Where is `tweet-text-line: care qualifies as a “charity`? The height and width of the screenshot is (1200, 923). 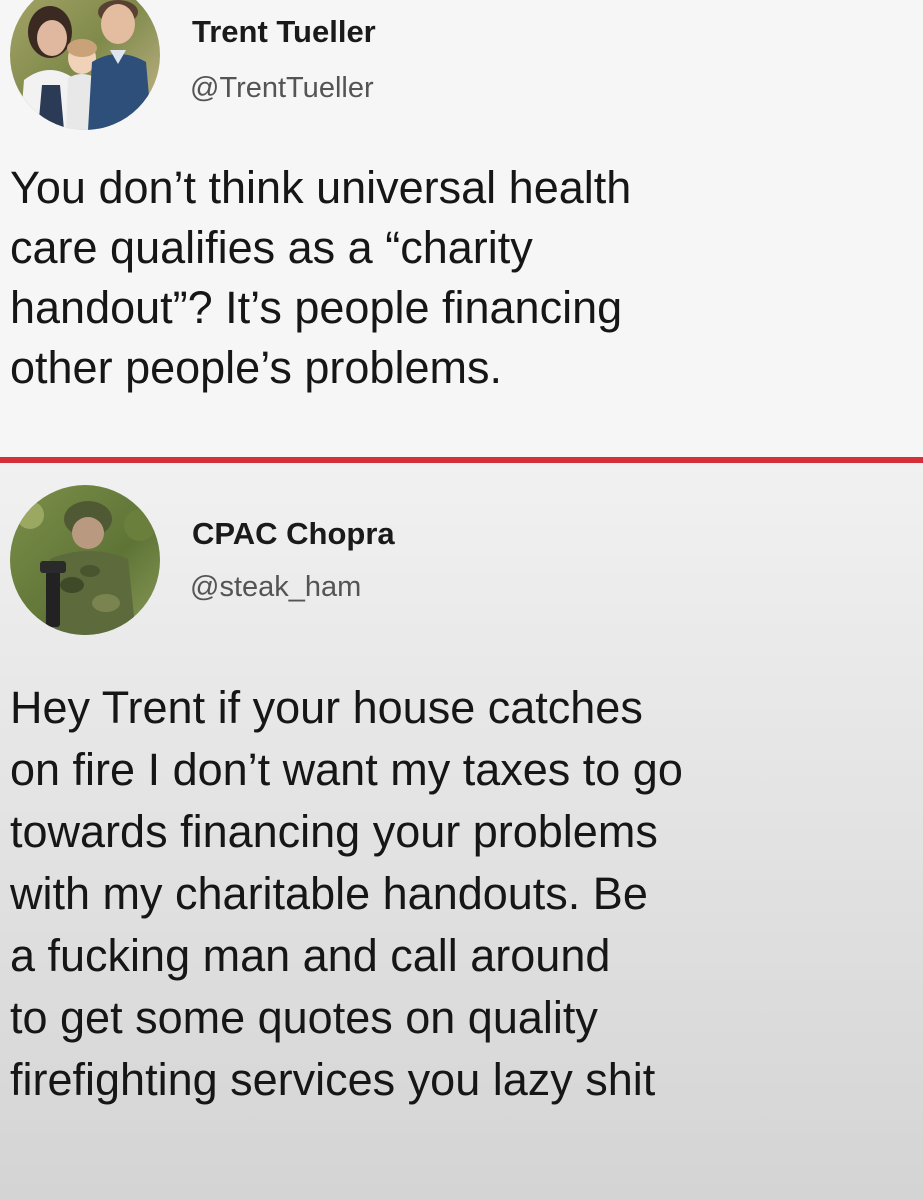 tweet-text-line: care qualifies as a “charity is located at coordinates (271, 247).